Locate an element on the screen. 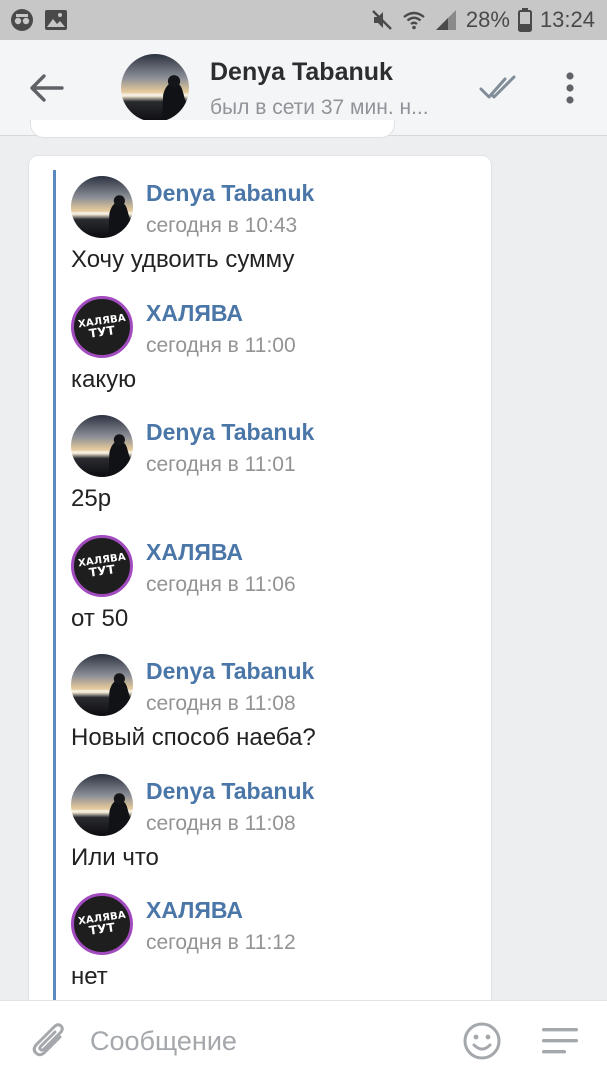 This screenshot has height=1080, width=607. status-bar: 28% 13:24 is located at coordinates (303, 20).